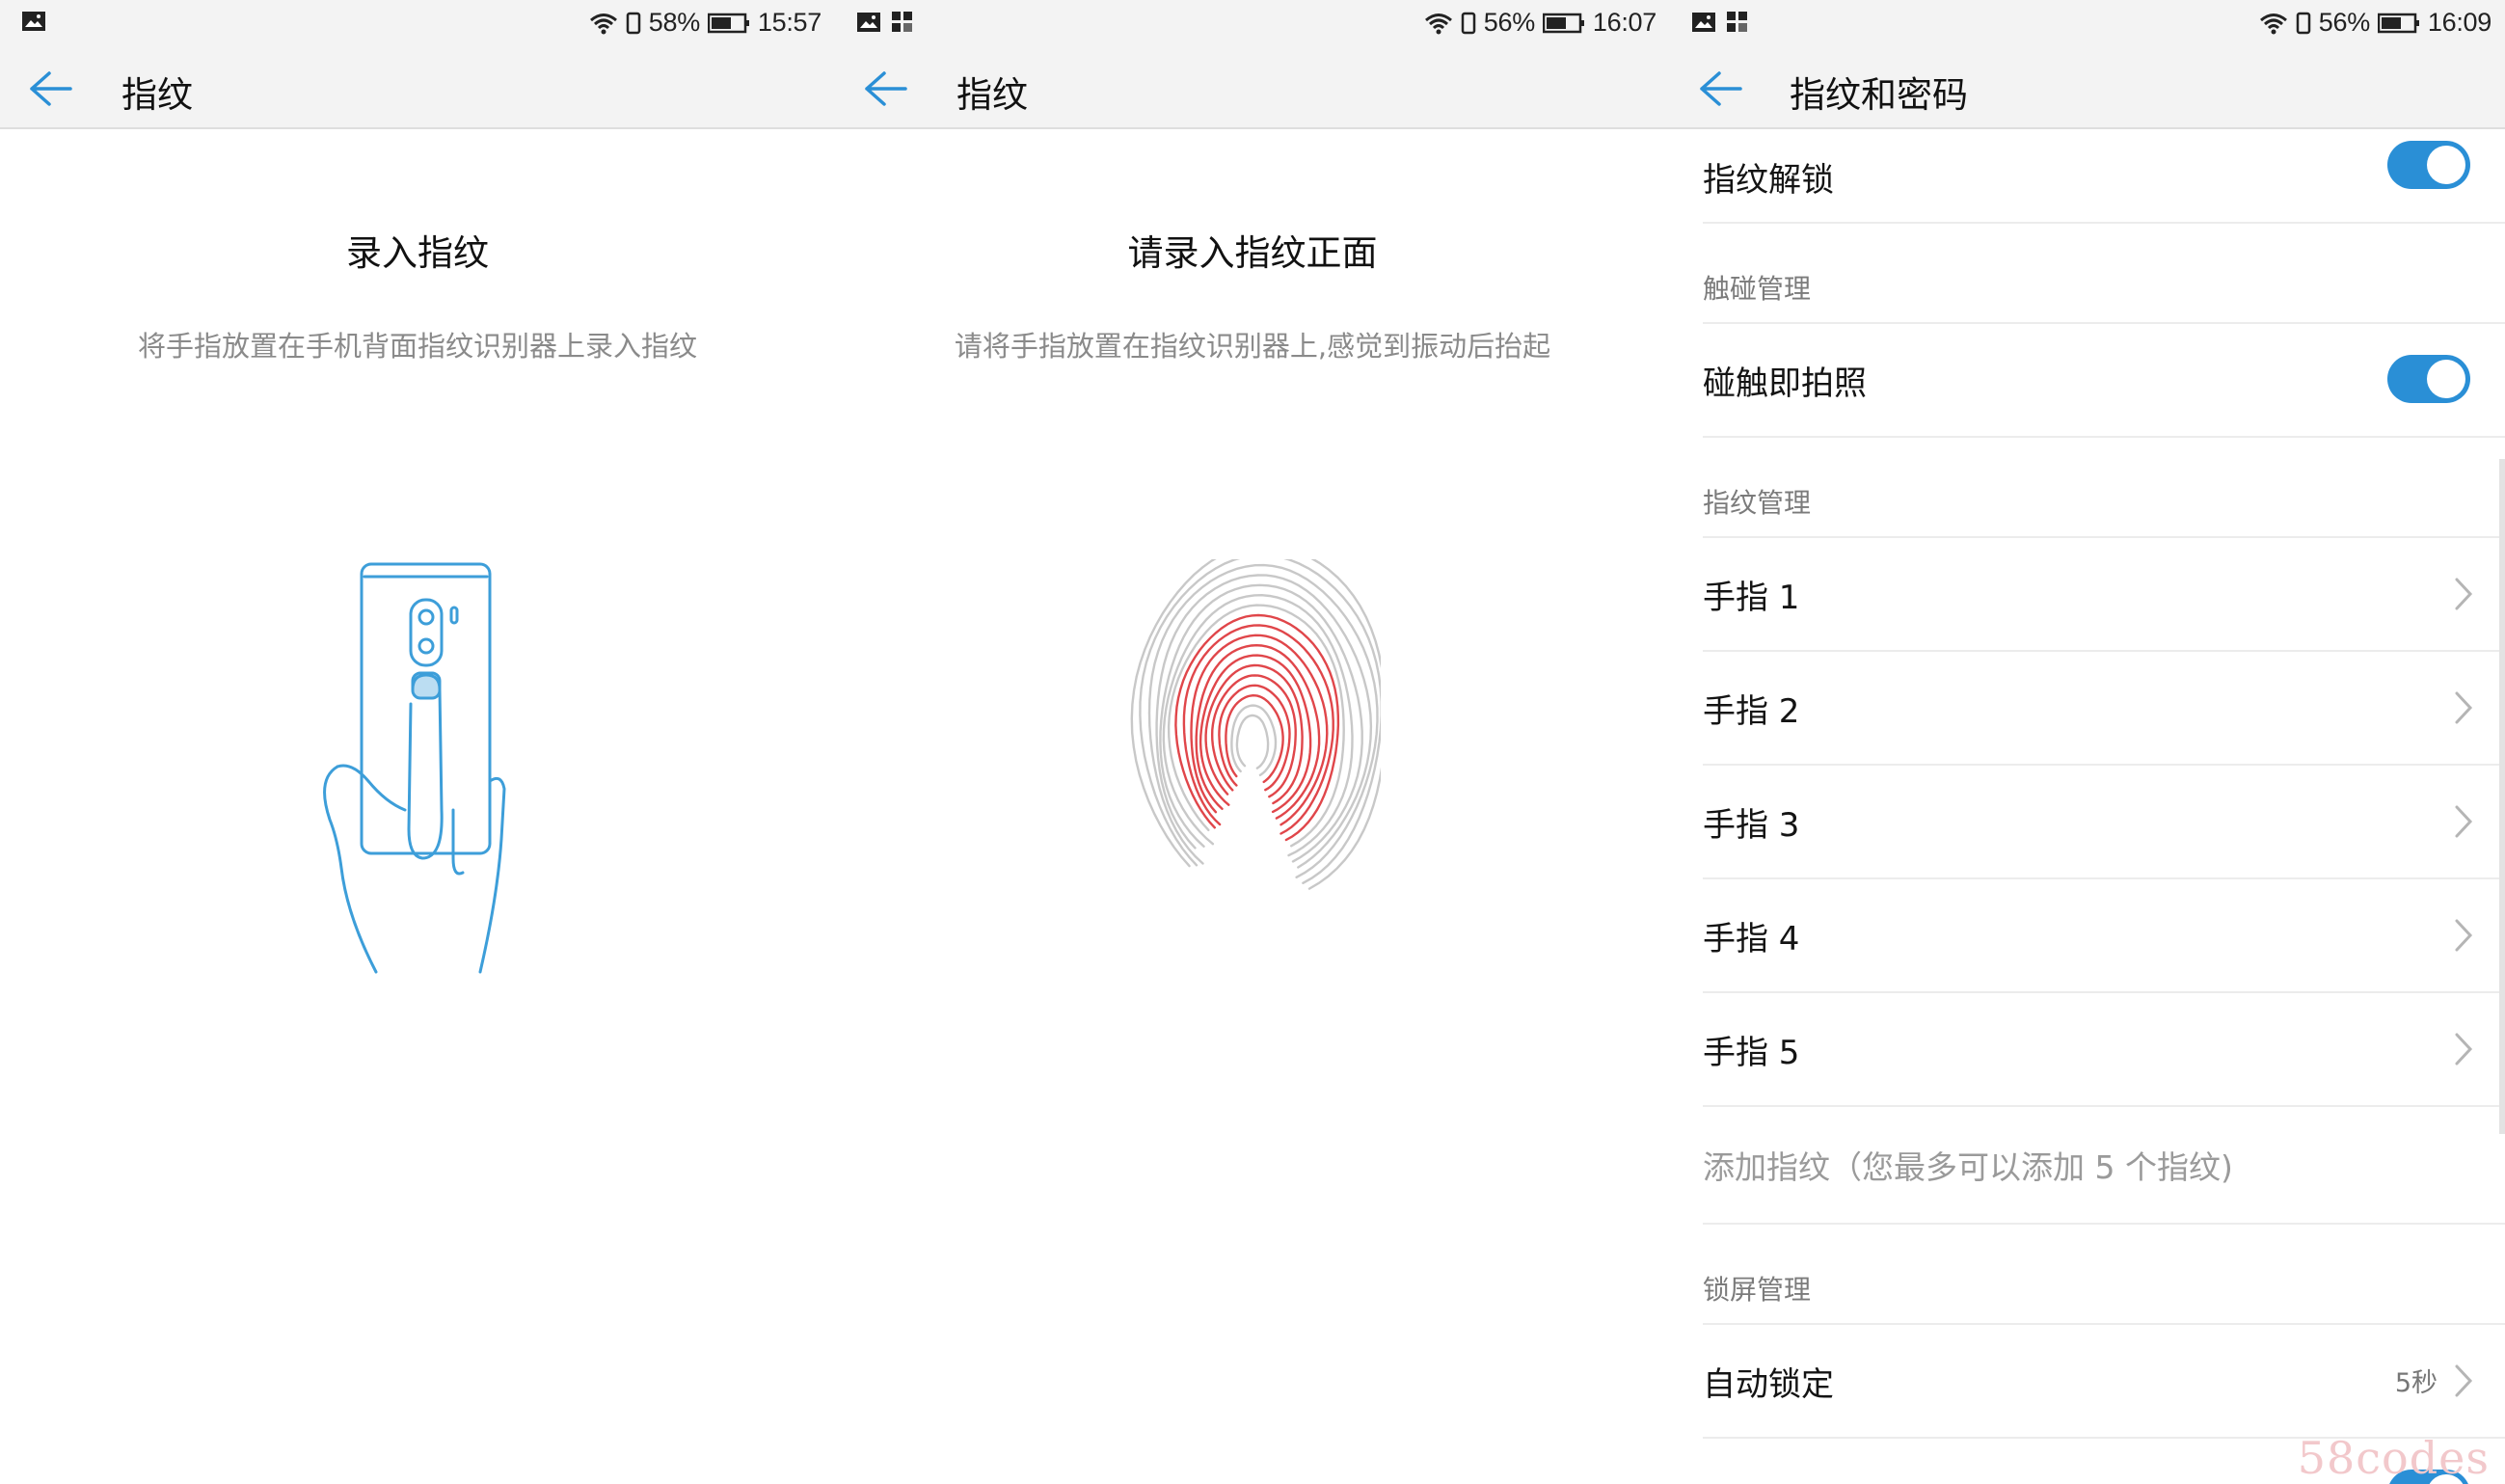  I want to click on touch-photo-label: 碰触即拍照, so click(1785, 383).